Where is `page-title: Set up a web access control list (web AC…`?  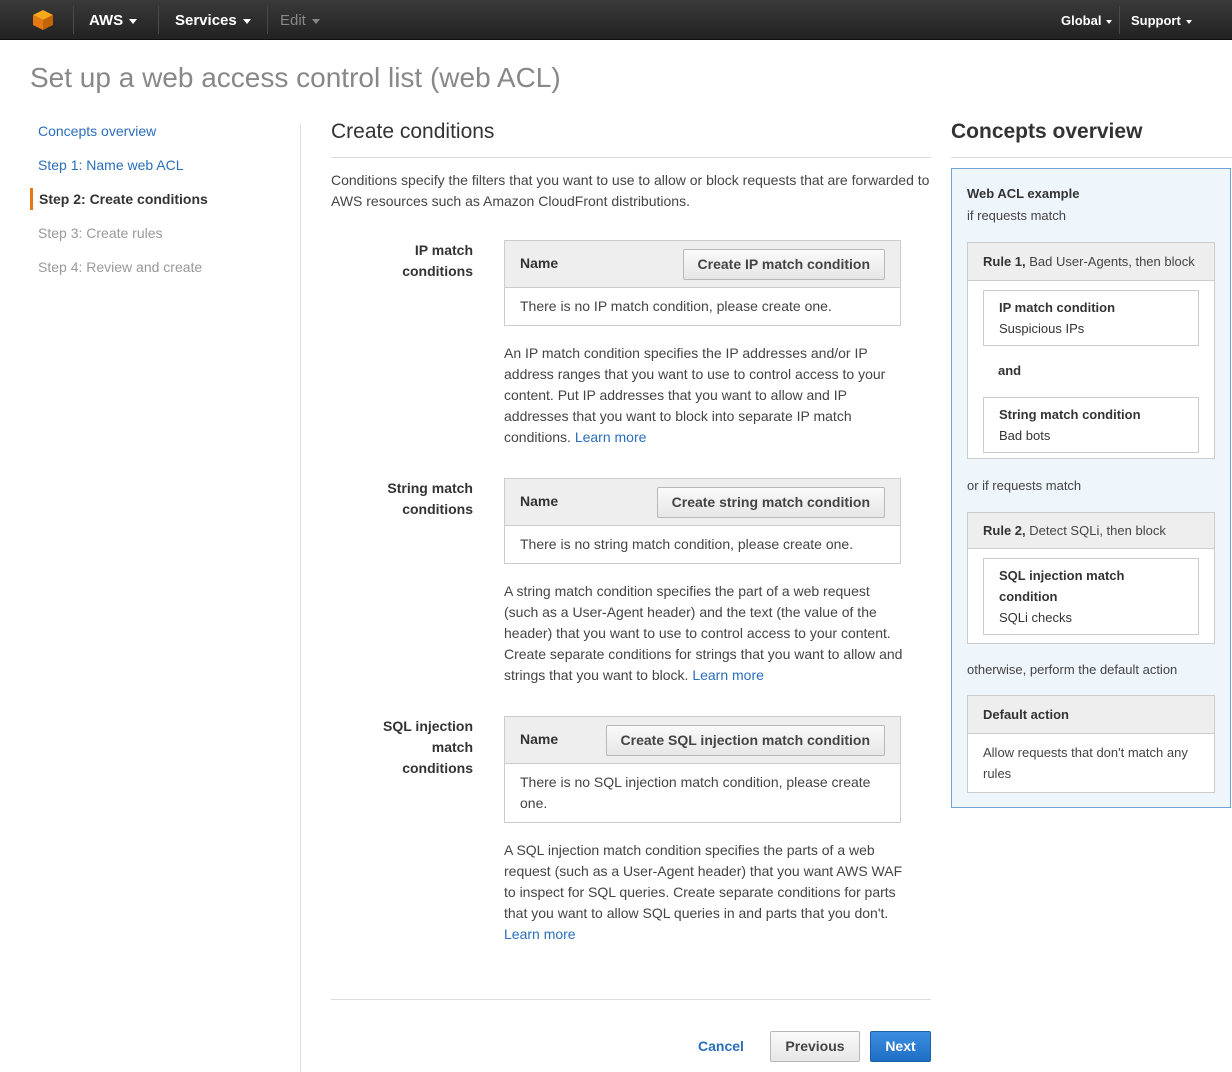
page-title: Set up a web access control list (web AC… is located at coordinates (295, 77).